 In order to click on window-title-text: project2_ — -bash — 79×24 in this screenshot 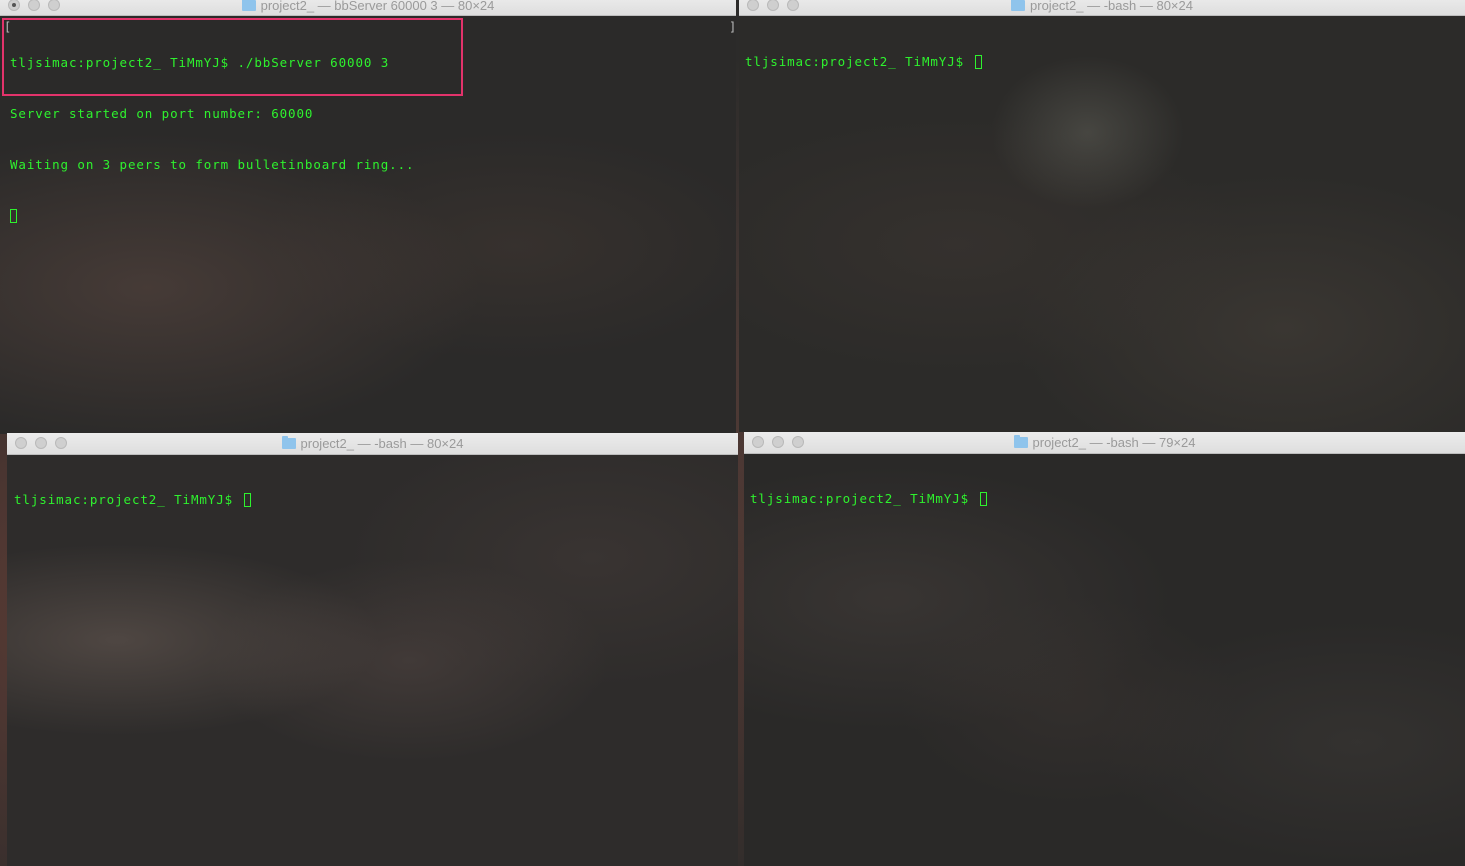, I will do `click(1114, 442)`.